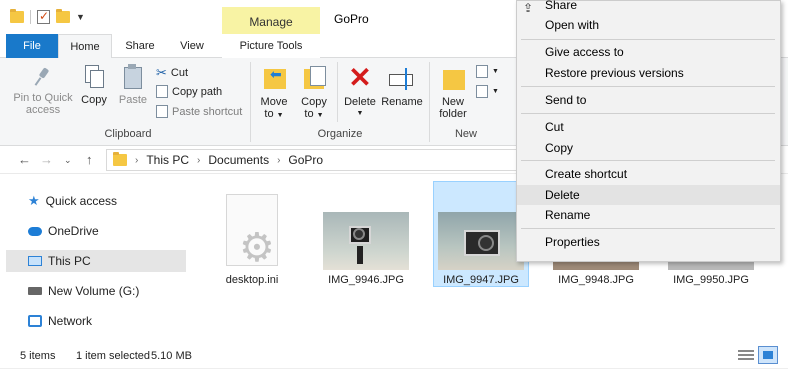  I want to click on copy-icon, so click(94, 77).